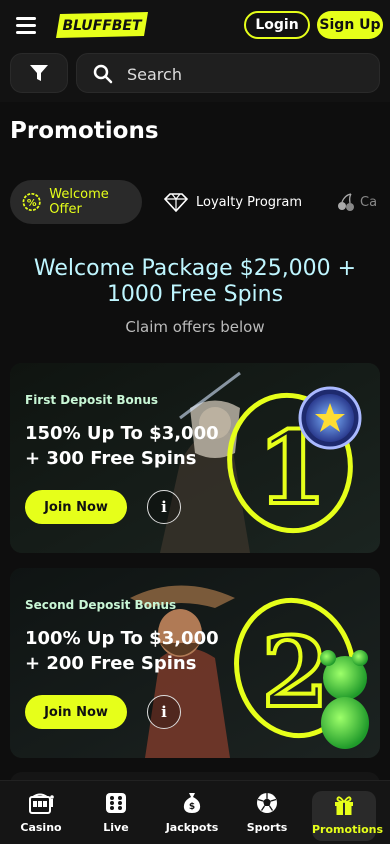 The height and width of the screenshot is (844, 390). Describe the element at coordinates (41, 803) in the screenshot. I see `slot-machine-icon` at that location.